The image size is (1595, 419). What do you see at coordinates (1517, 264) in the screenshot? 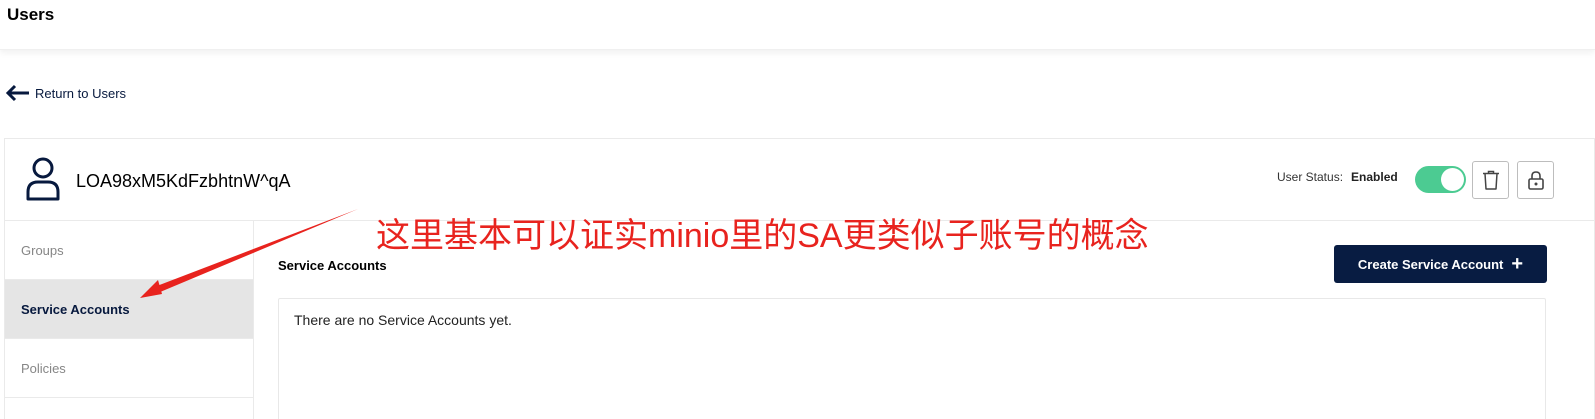
I see `plus-icon: +` at bounding box center [1517, 264].